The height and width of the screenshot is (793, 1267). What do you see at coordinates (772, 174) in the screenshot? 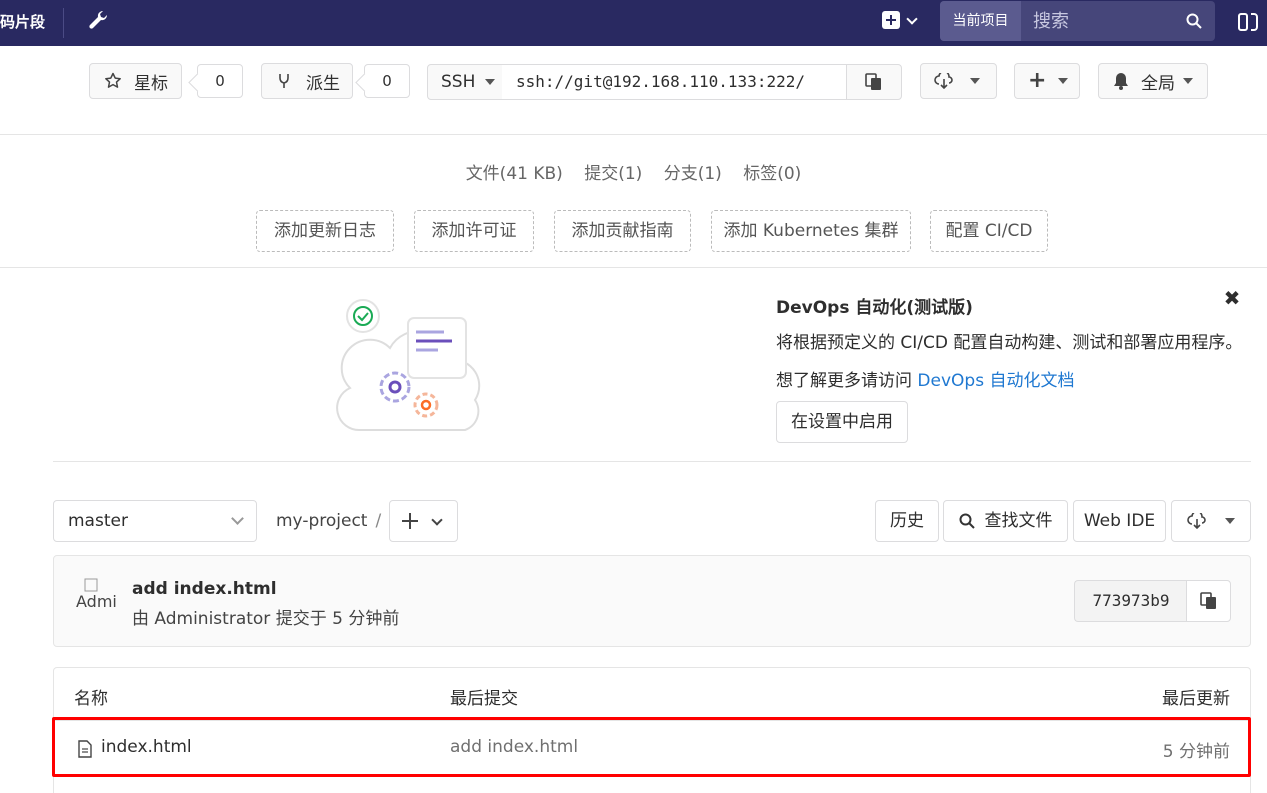
I see `stat-tags: 标签(0)` at bounding box center [772, 174].